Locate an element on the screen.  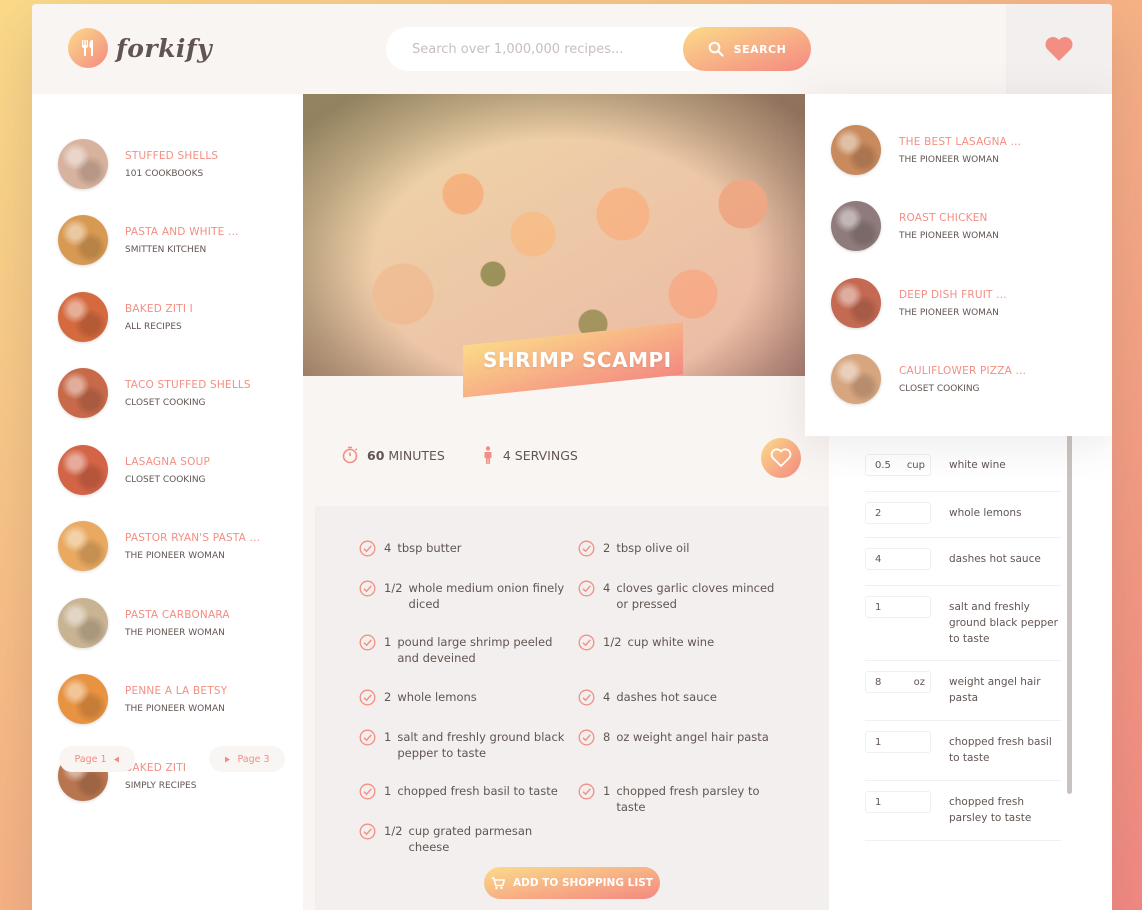
ingredient-description: pound large shrimp peeled and deveined is located at coordinates (475, 650).